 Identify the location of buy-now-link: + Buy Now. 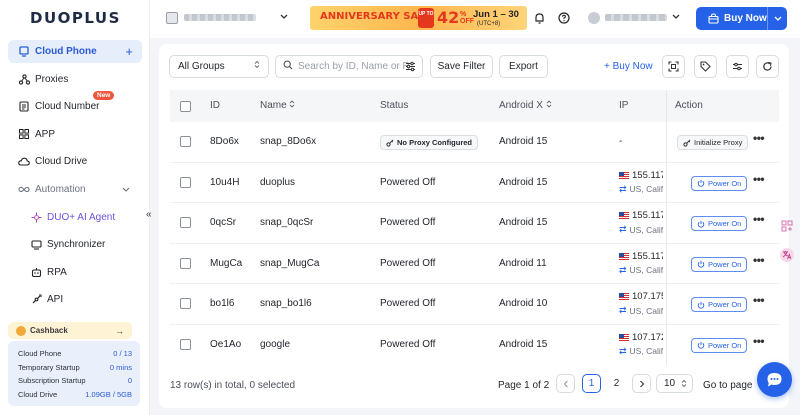
(628, 66).